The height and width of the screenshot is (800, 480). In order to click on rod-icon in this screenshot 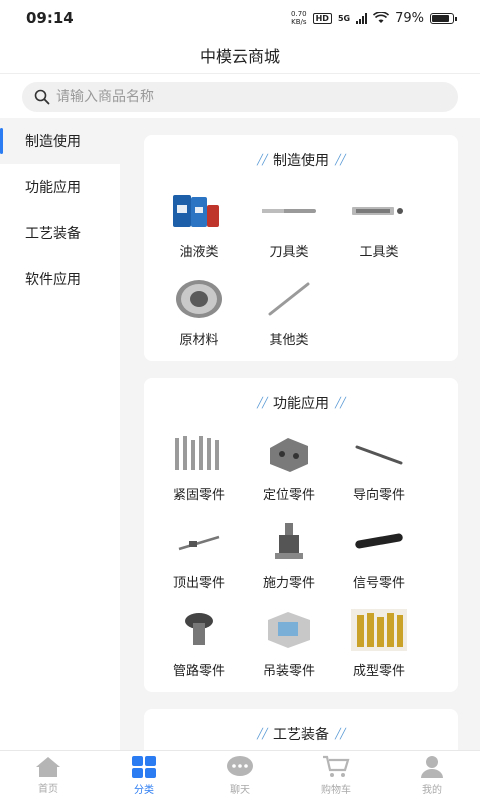, I will do `click(289, 299)`.